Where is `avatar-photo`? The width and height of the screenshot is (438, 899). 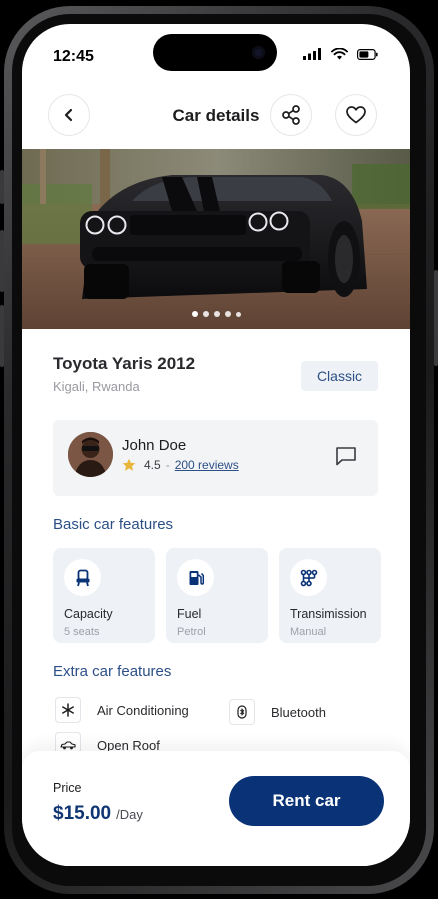 avatar-photo is located at coordinates (90, 454).